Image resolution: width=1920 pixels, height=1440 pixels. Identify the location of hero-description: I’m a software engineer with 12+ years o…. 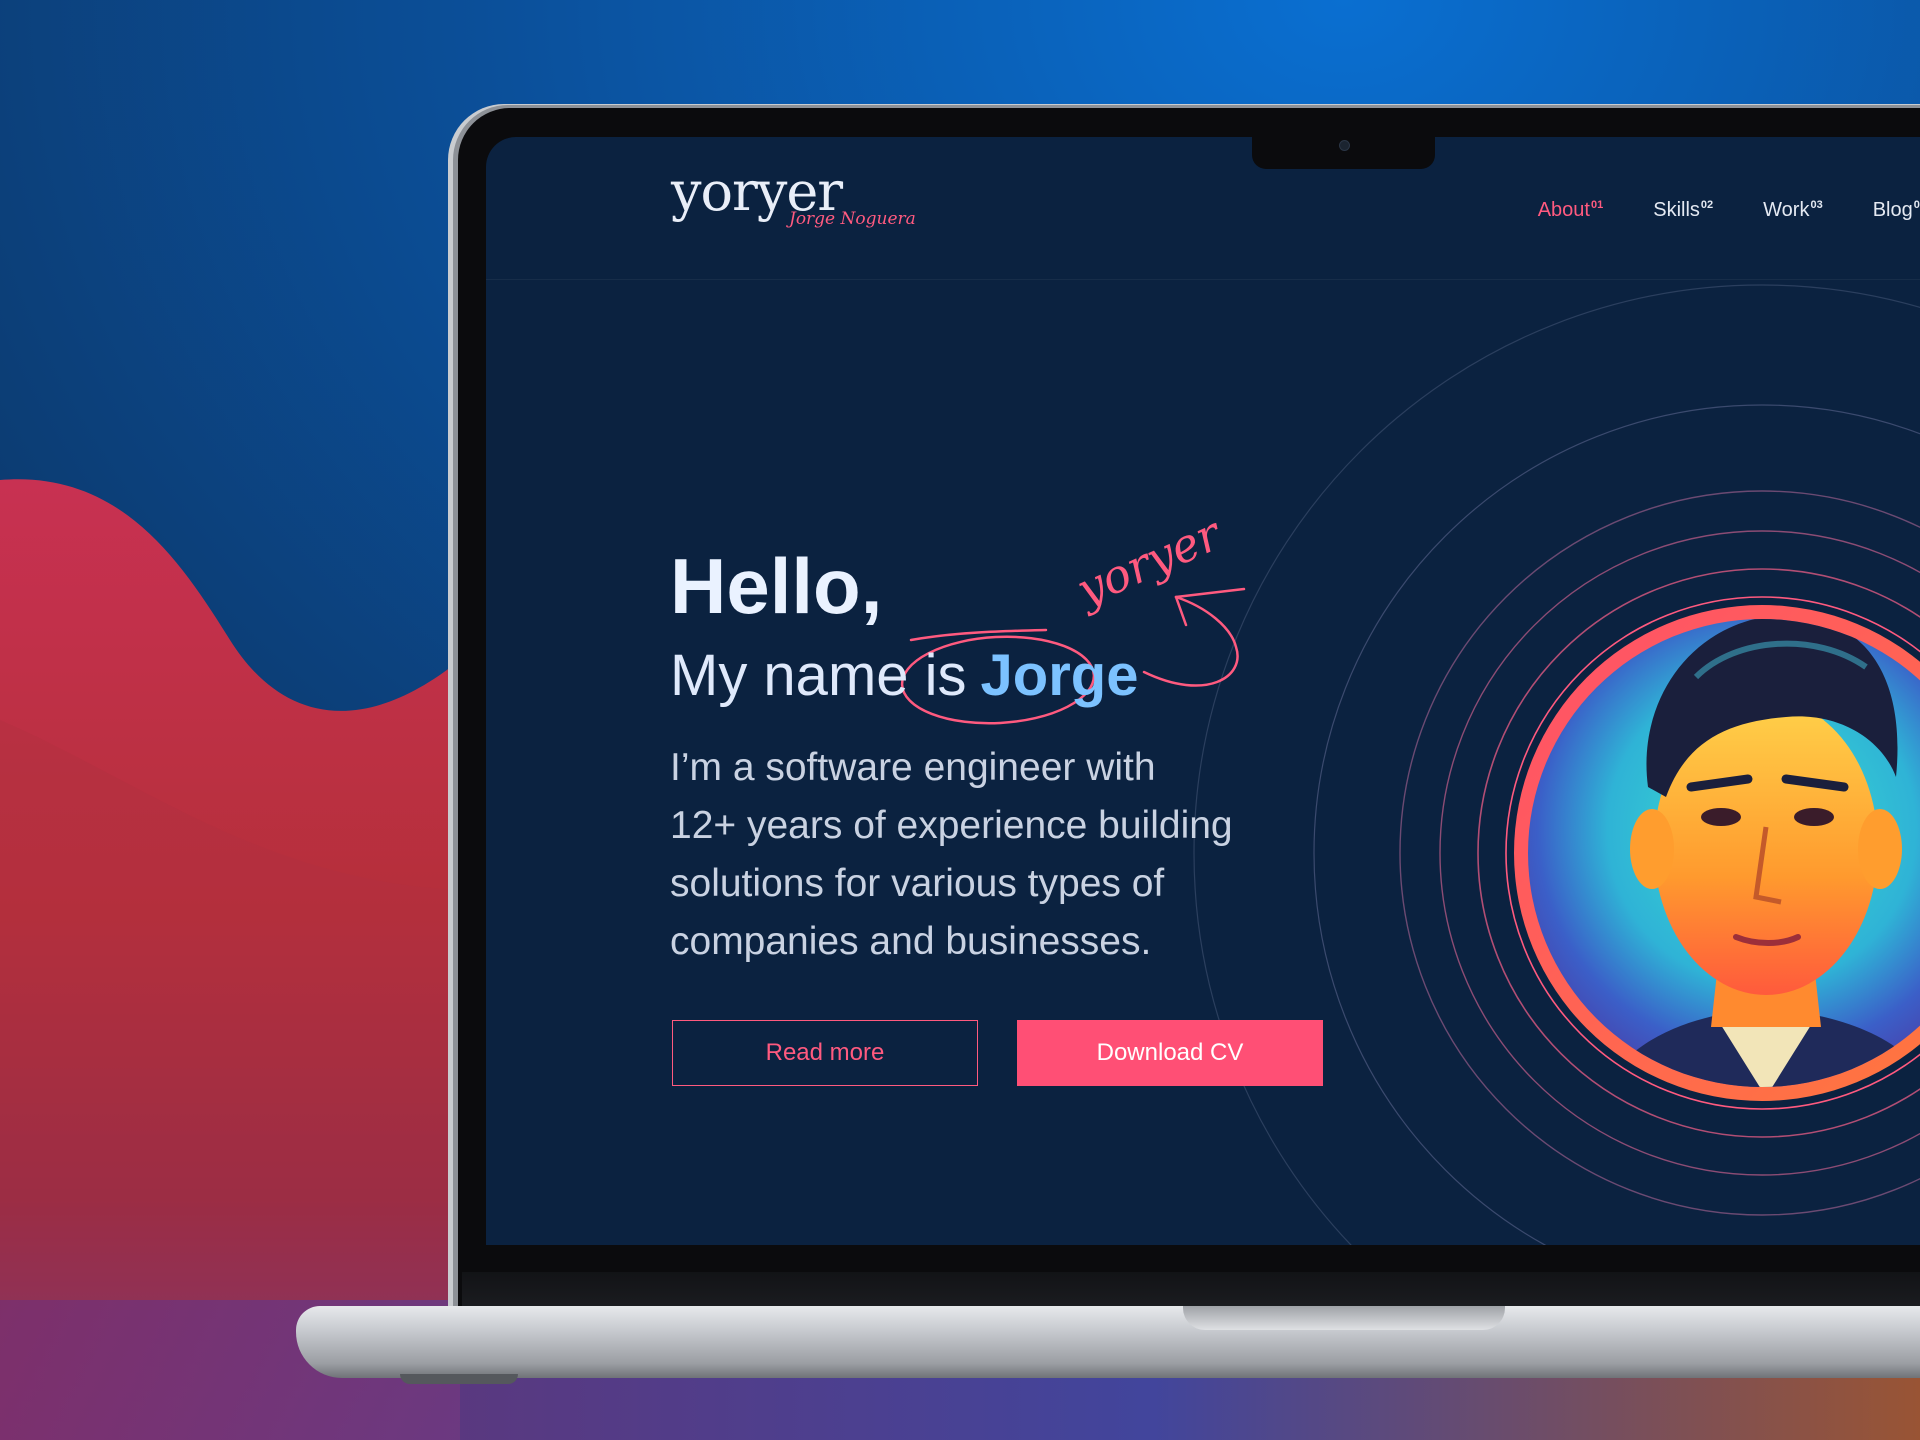
(951, 854).